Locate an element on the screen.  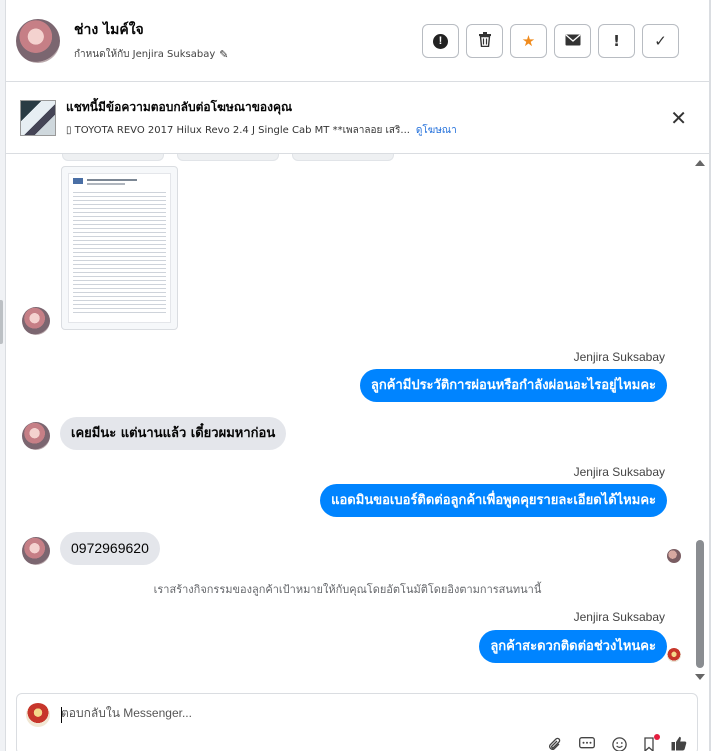
exclamation-icon: ! is located at coordinates (616, 41).